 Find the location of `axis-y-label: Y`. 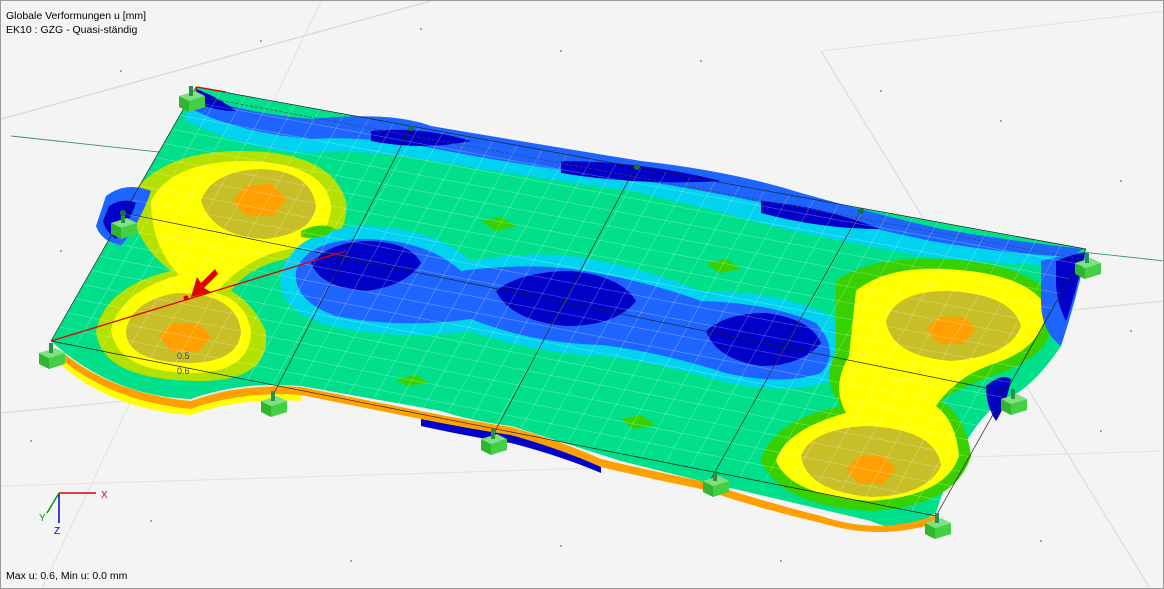

axis-y-label: Y is located at coordinates (42, 518).